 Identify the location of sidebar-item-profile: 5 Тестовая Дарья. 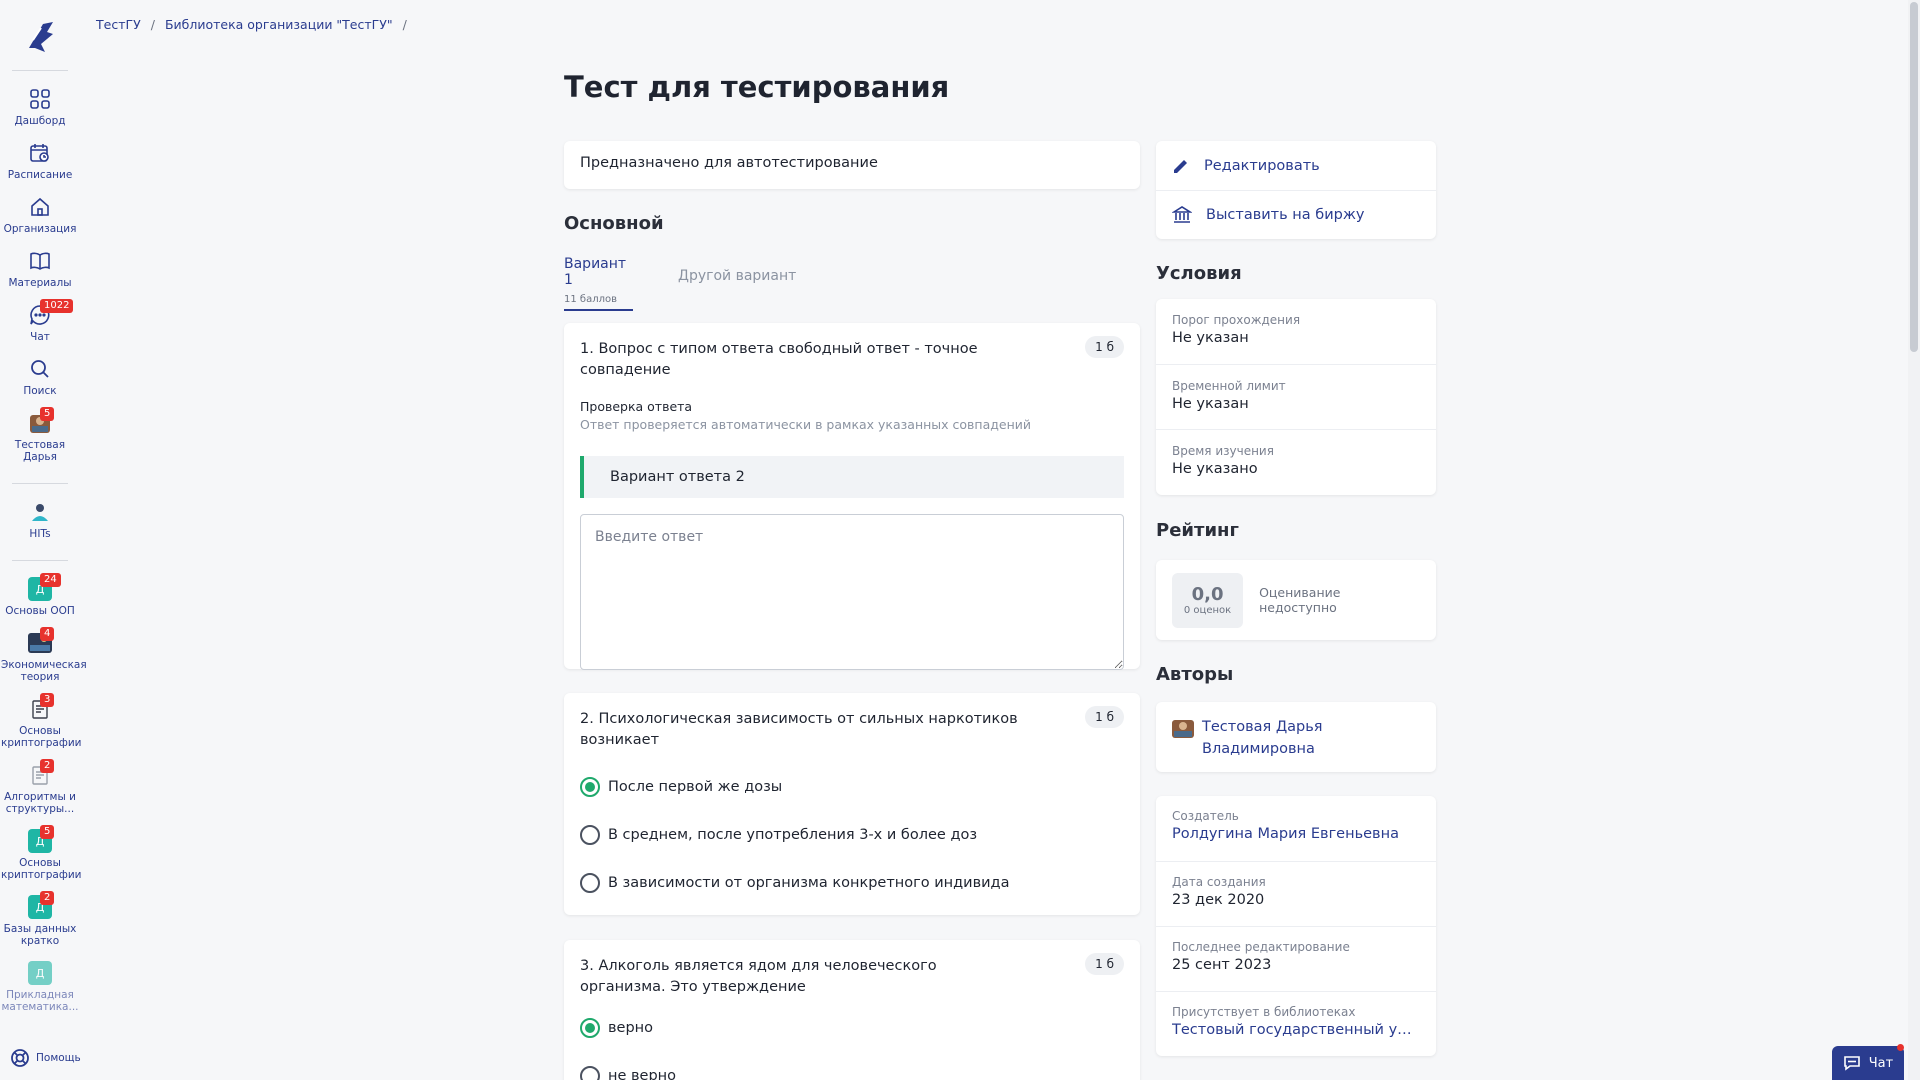
(40, 436).